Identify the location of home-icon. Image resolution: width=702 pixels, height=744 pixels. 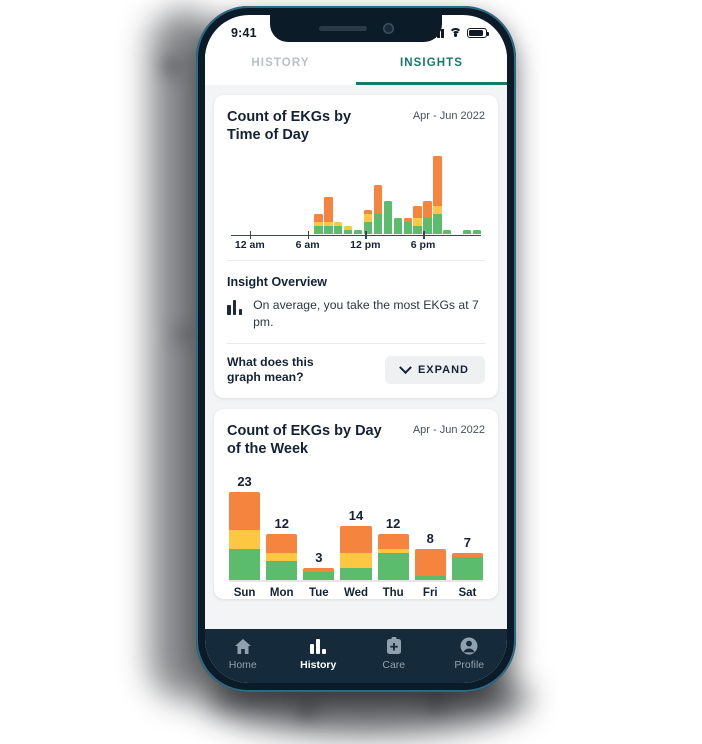
(243, 646).